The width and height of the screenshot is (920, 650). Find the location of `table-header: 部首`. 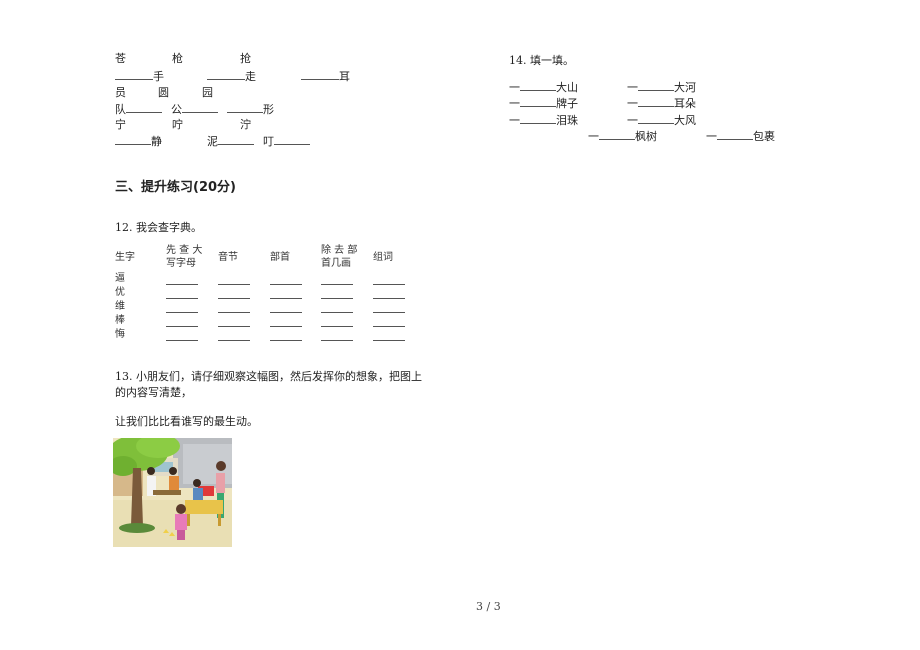

table-header: 部首 is located at coordinates (280, 257).